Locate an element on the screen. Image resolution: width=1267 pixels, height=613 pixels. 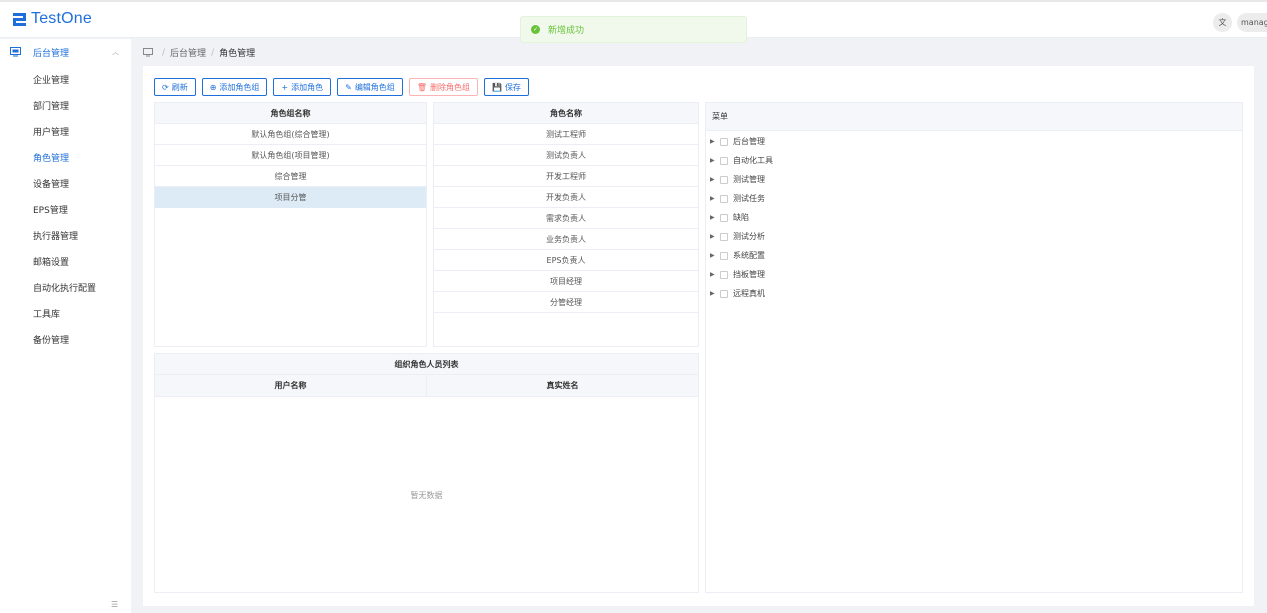
toast-message: 新增成功 is located at coordinates (566, 31).